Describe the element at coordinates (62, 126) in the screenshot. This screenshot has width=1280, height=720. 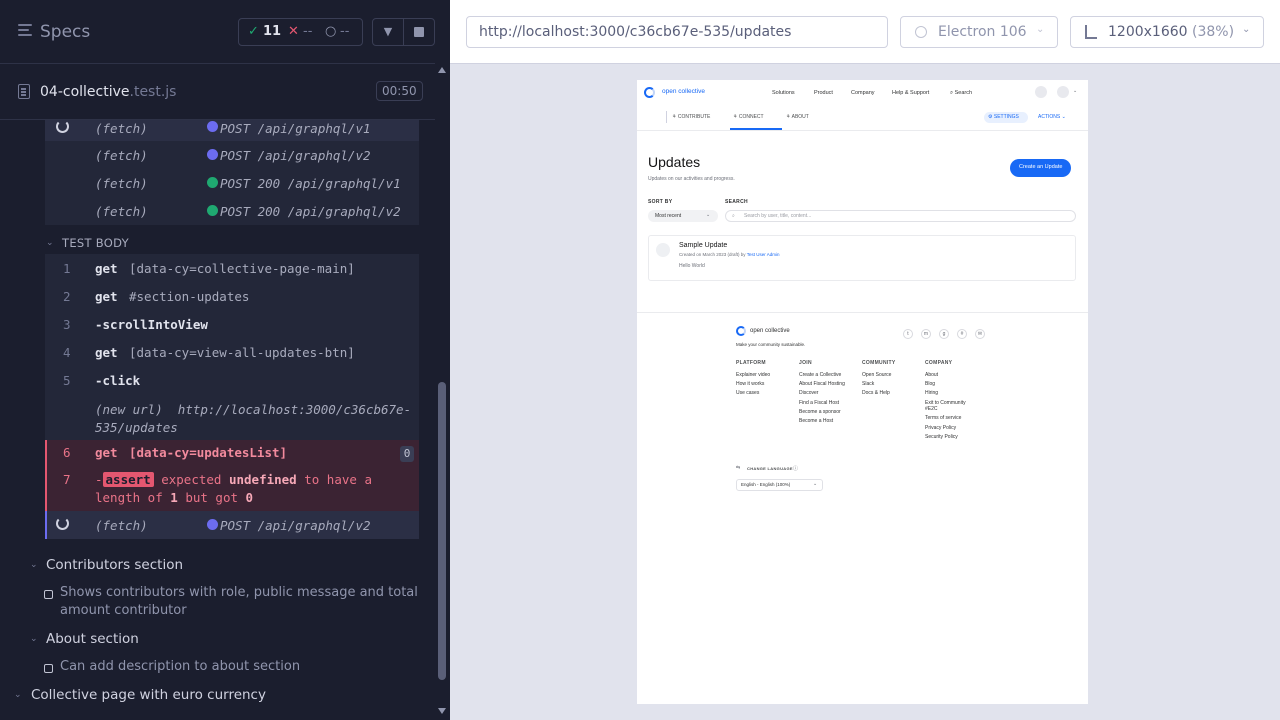
I see `spinner-icon` at that location.